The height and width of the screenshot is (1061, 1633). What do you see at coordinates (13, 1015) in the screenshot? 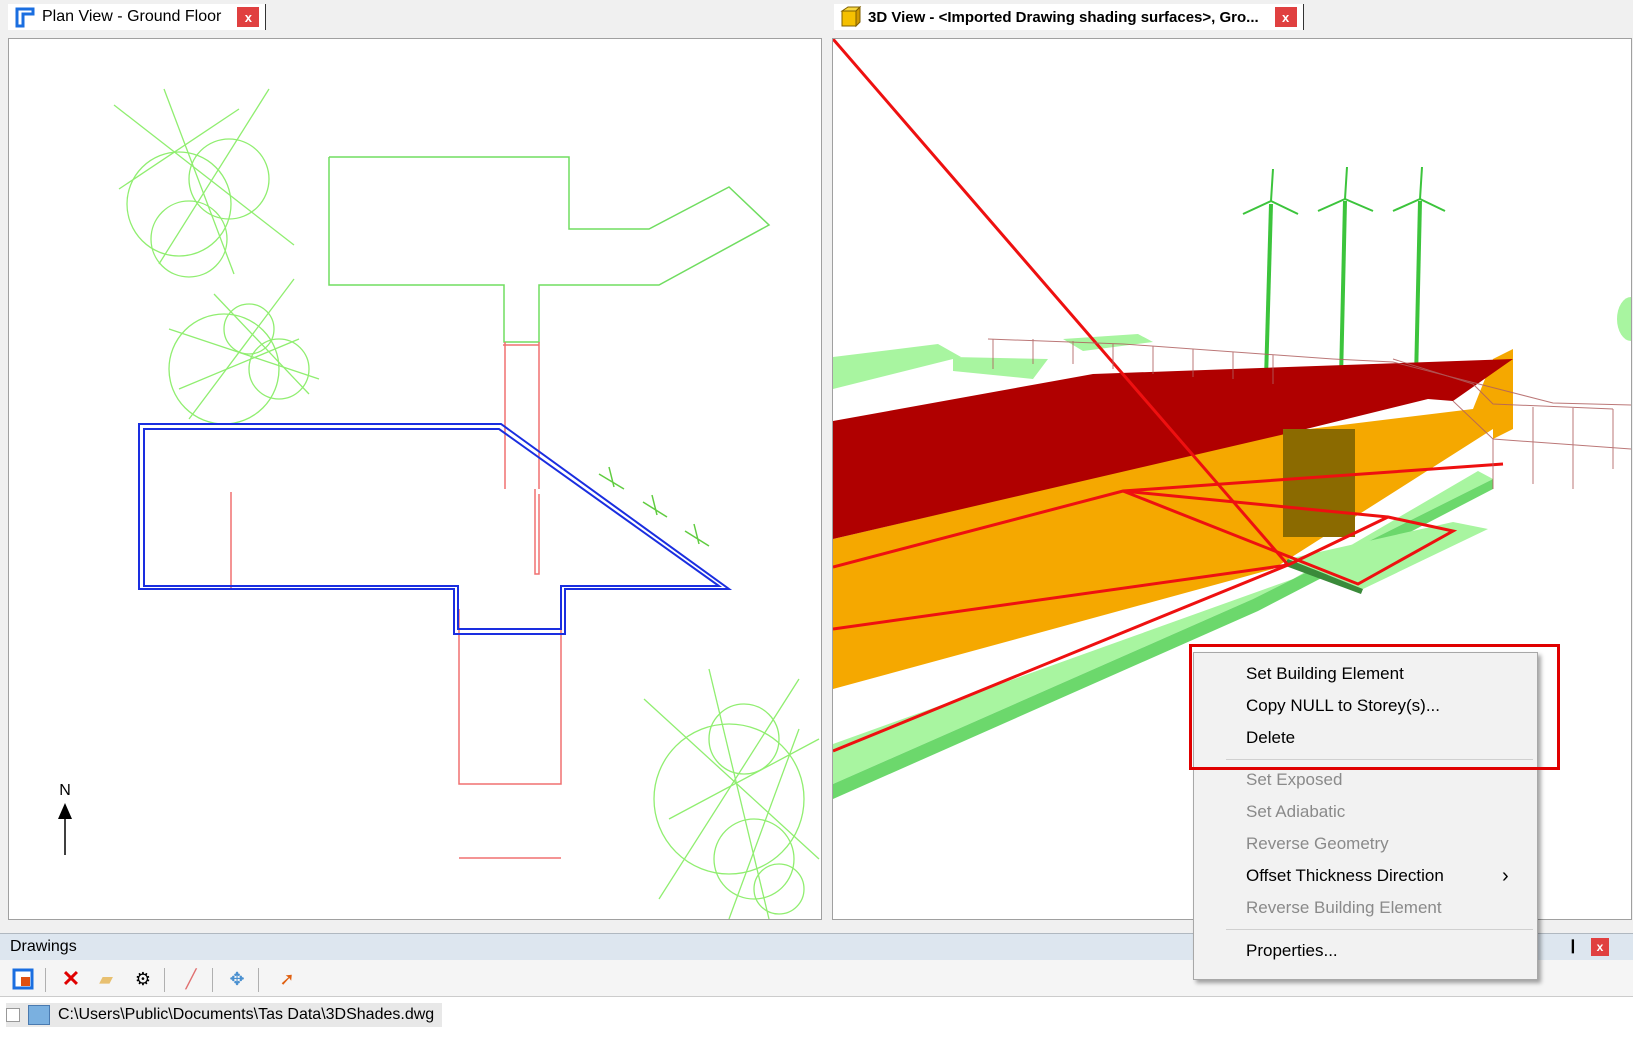
I see `checkbox` at bounding box center [13, 1015].